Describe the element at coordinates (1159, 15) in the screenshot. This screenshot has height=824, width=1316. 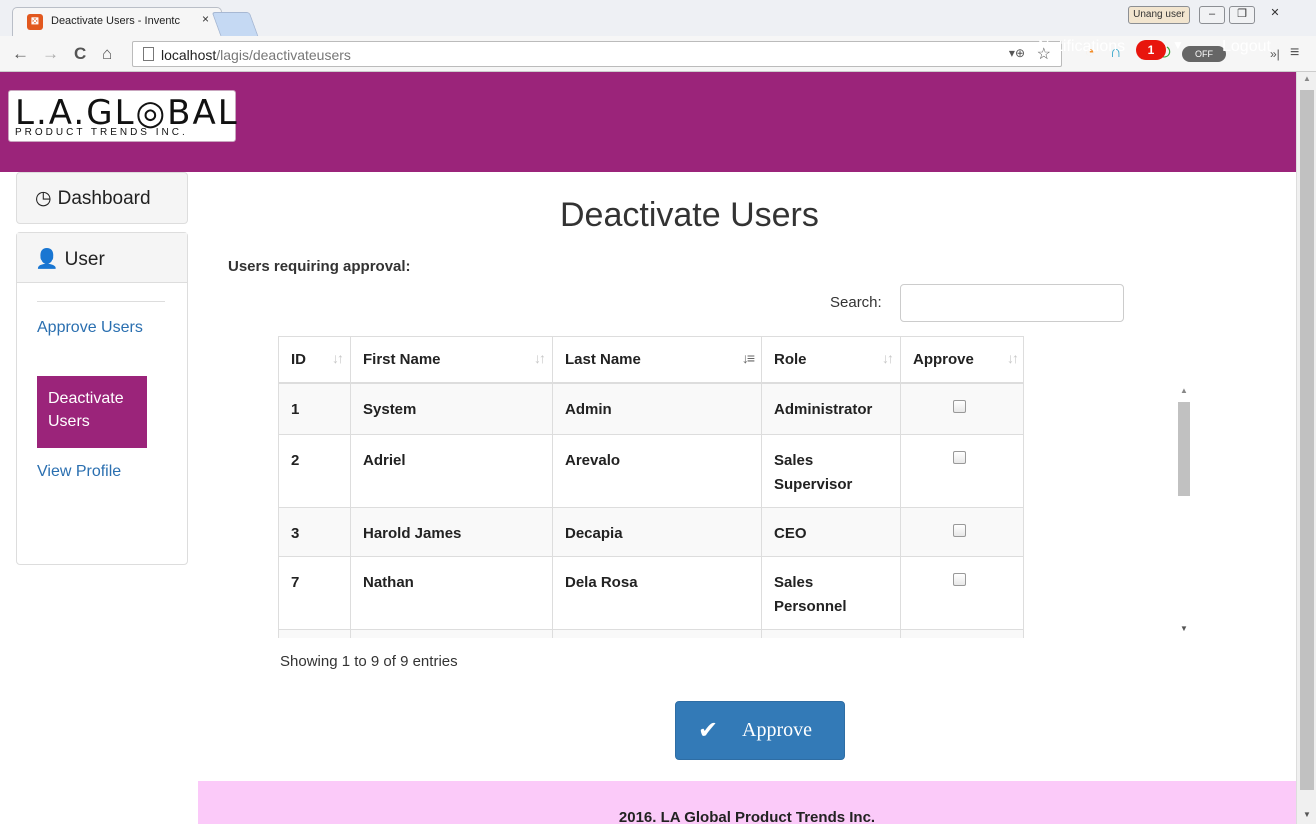
I see `profile-badge: Unang user` at that location.